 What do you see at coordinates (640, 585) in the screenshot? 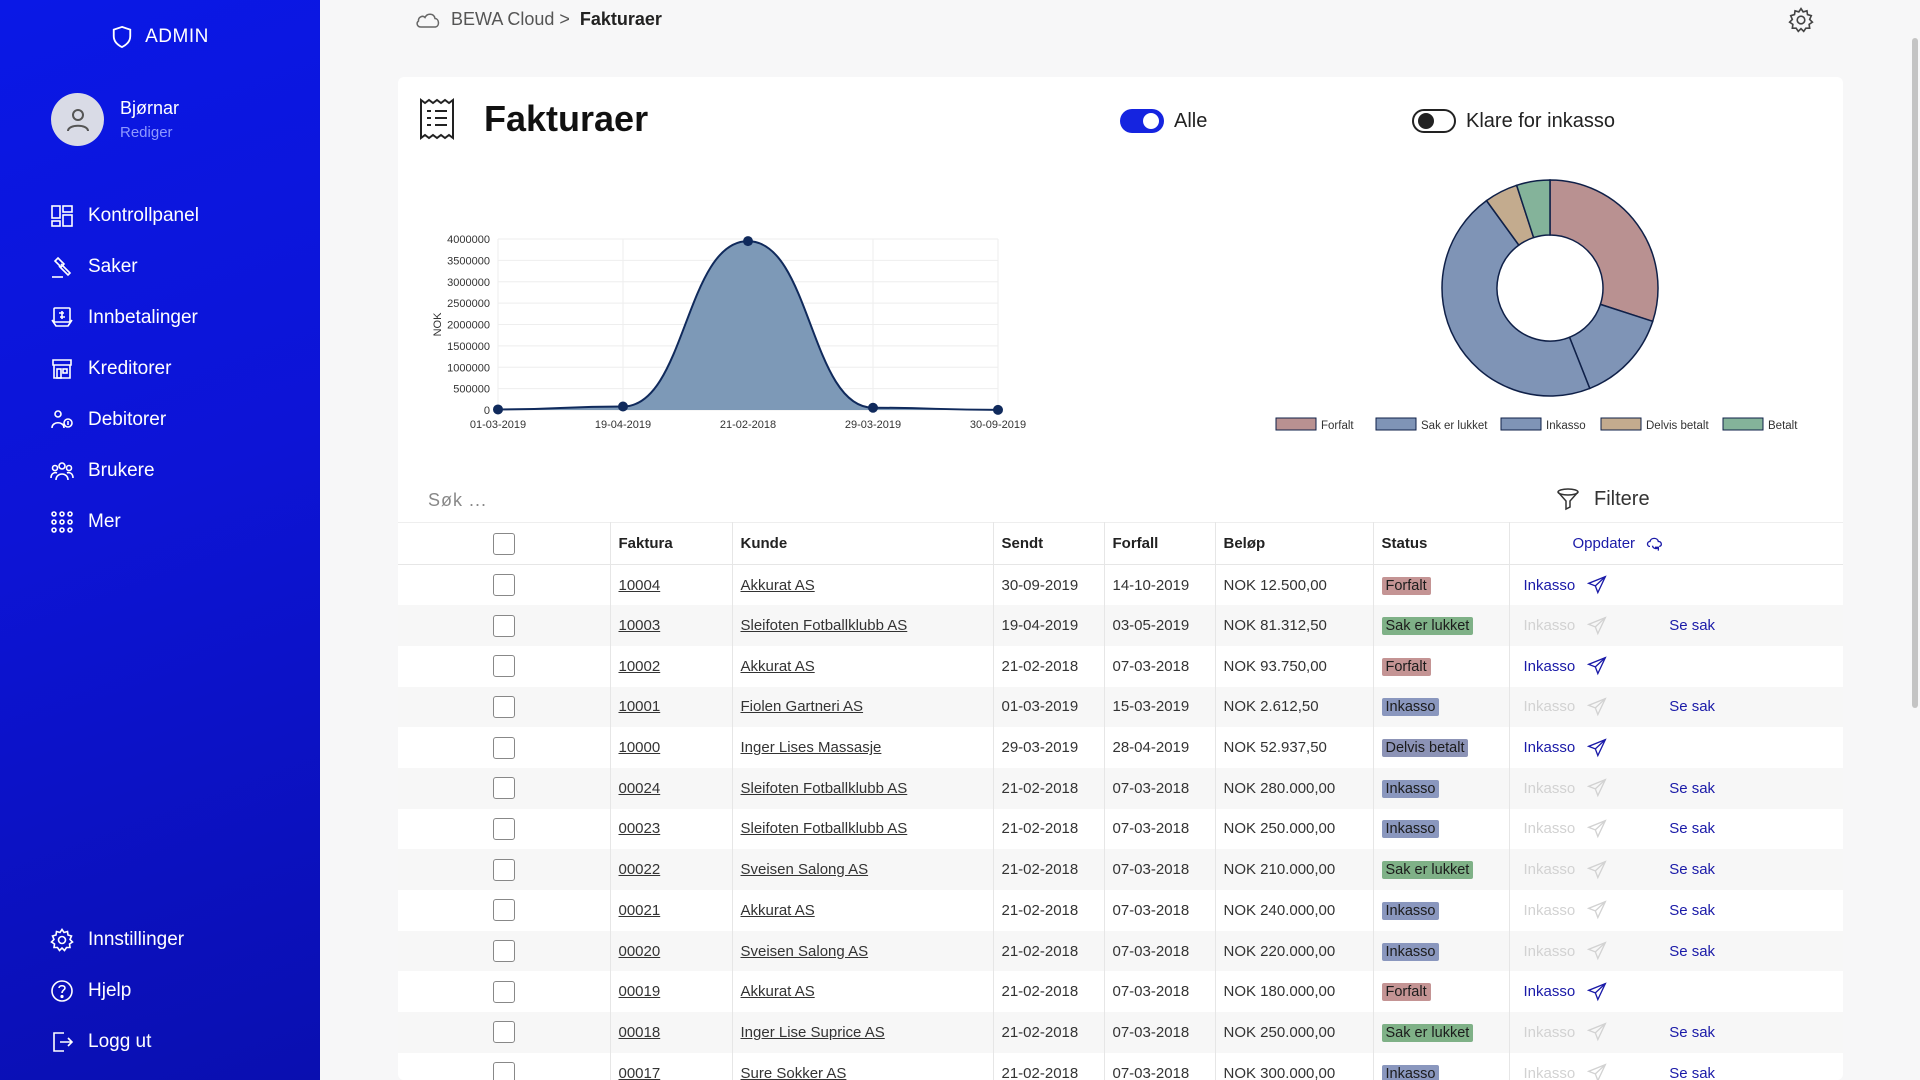
I see `faktura-link: 10004` at bounding box center [640, 585].